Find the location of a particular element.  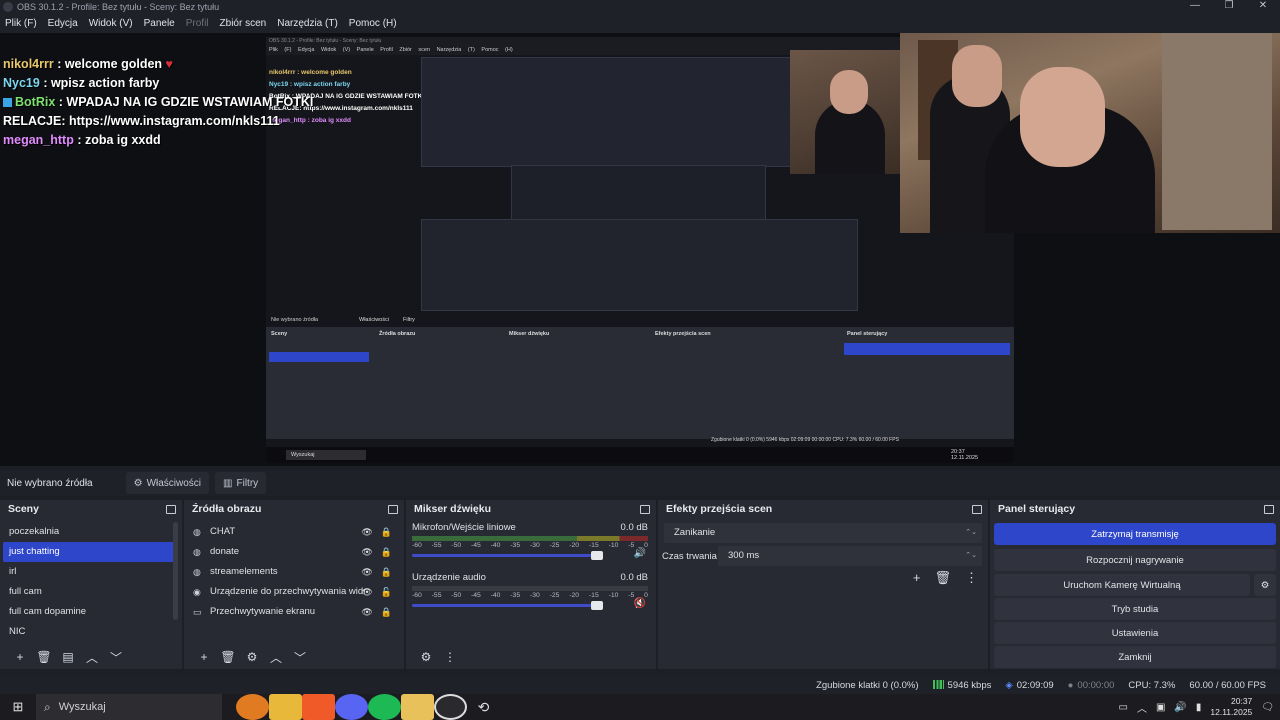

spin-arrows-icon: ⌃⌄ is located at coordinates (971, 556).